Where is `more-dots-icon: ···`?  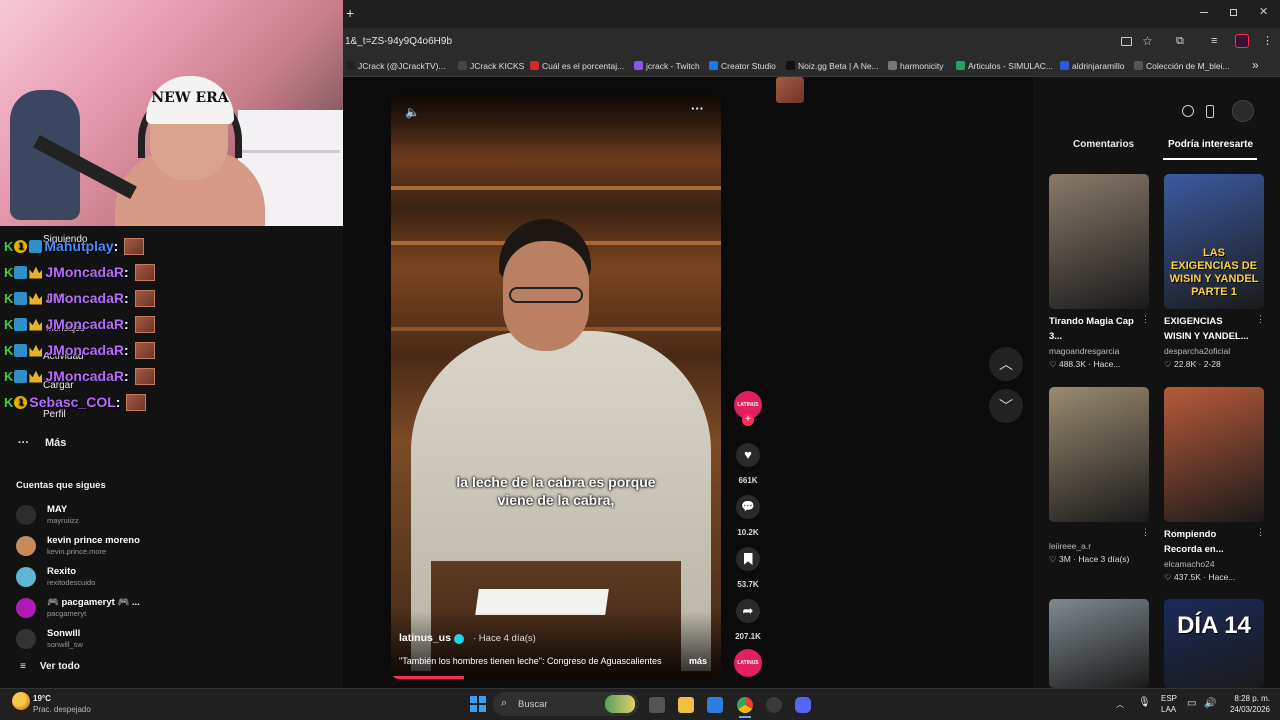 more-dots-icon: ··· is located at coordinates (23, 443).